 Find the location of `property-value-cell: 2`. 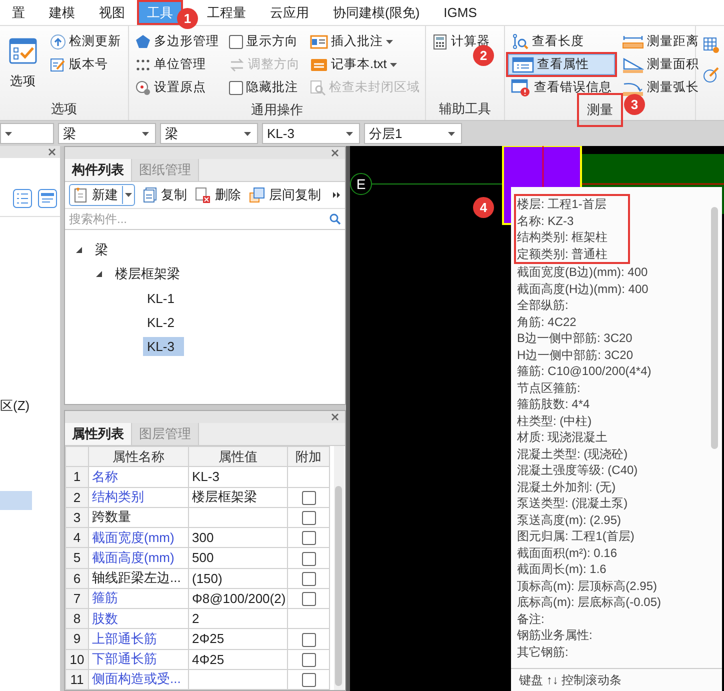

property-value-cell: 2 is located at coordinates (238, 618).